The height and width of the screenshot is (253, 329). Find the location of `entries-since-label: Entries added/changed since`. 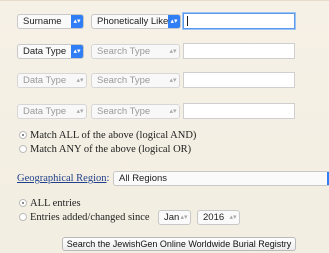

entries-since-label: Entries added/changed since is located at coordinates (90, 217).